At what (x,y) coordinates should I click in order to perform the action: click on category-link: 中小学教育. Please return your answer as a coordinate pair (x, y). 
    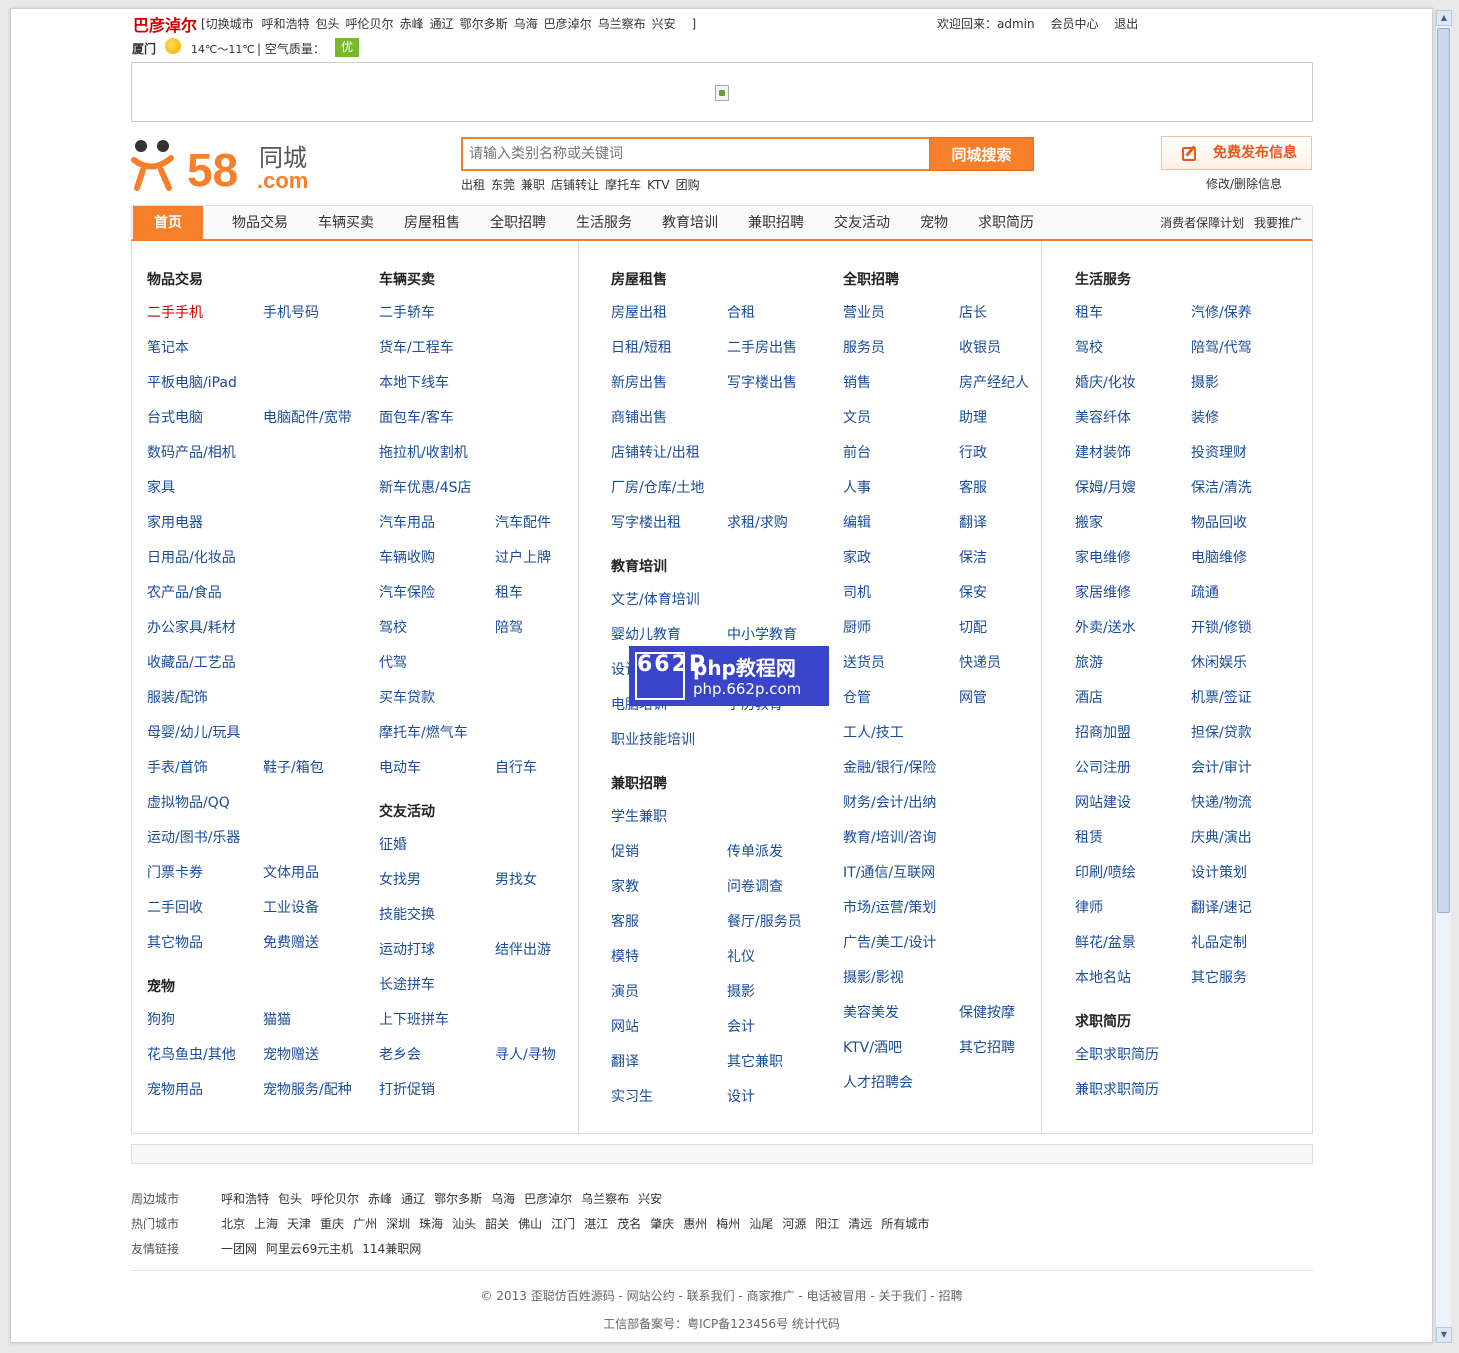
    Looking at the image, I should click on (762, 634).